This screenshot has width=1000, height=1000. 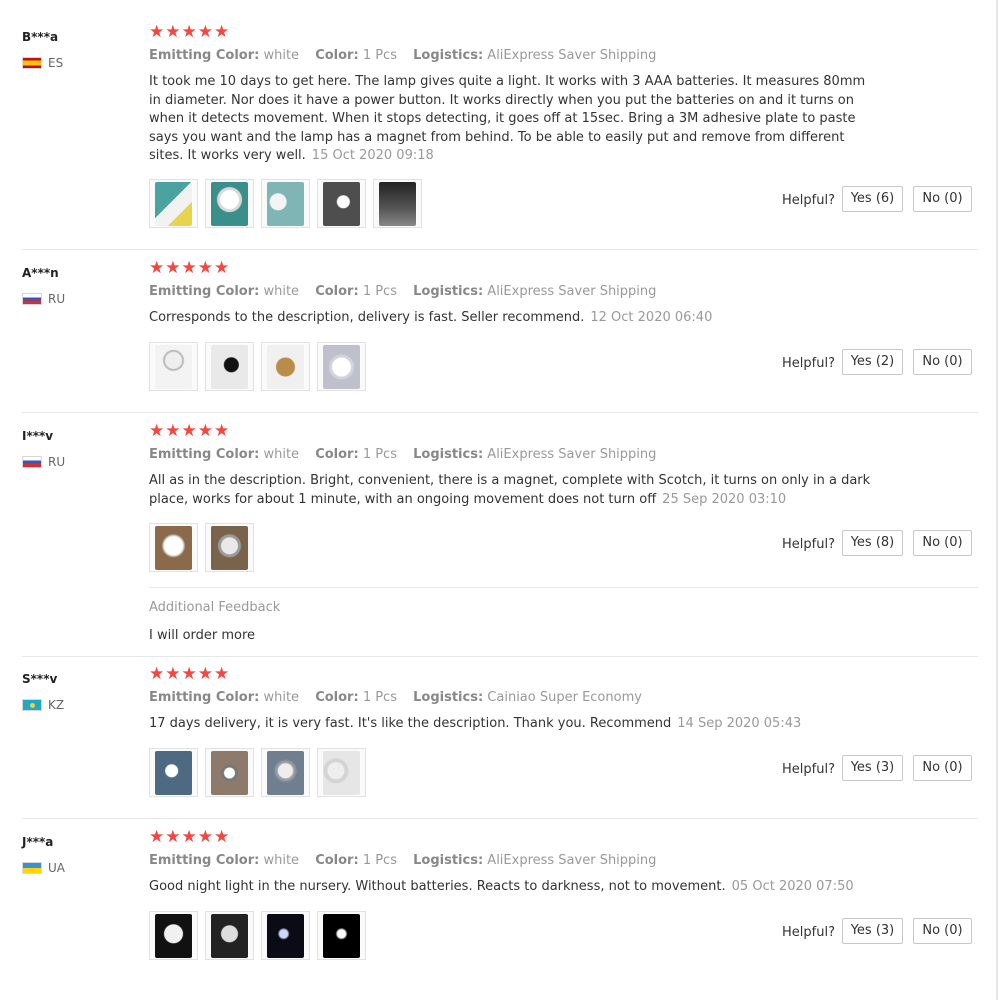 I want to click on review-date: 25 Sep 2020 03:10, so click(x=724, y=499).